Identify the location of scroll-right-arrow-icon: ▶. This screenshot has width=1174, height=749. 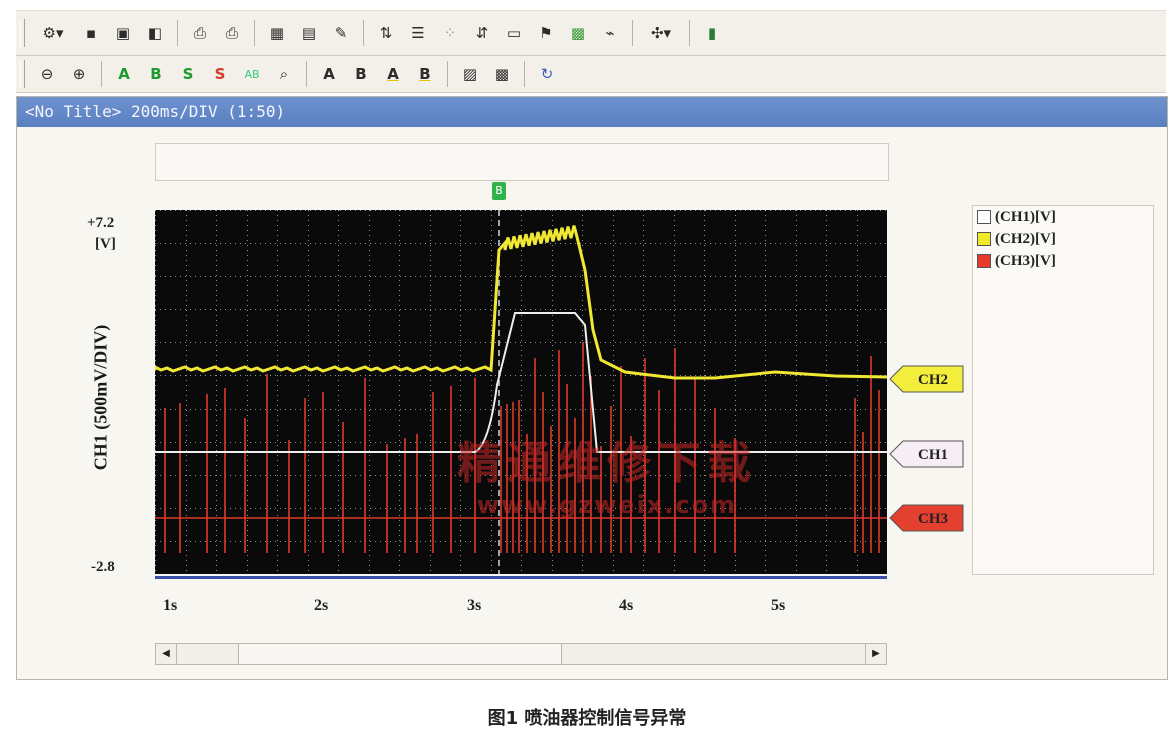
(875, 654).